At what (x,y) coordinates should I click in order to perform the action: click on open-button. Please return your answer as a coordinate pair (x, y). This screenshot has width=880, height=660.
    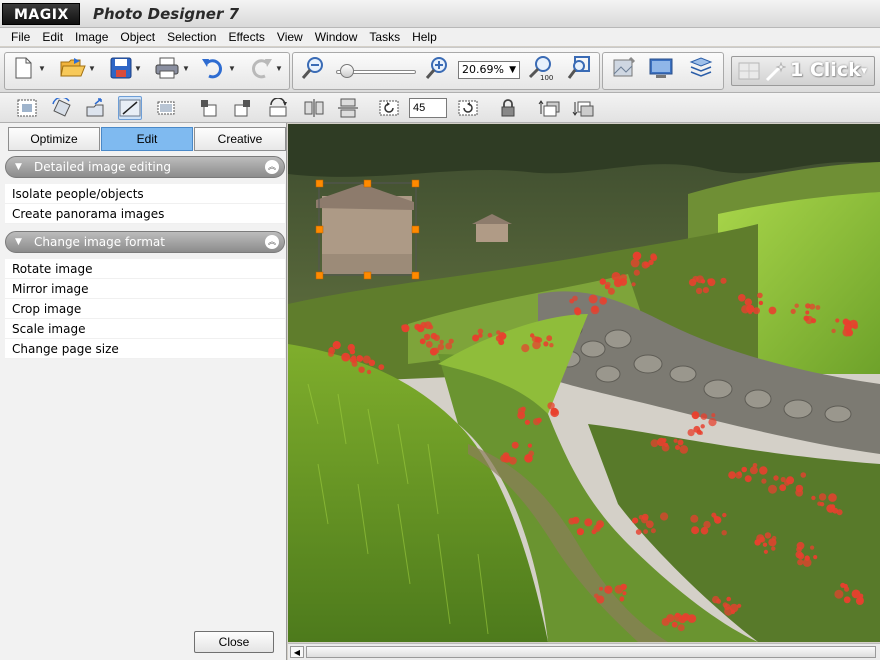
    Looking at the image, I should click on (73, 68).